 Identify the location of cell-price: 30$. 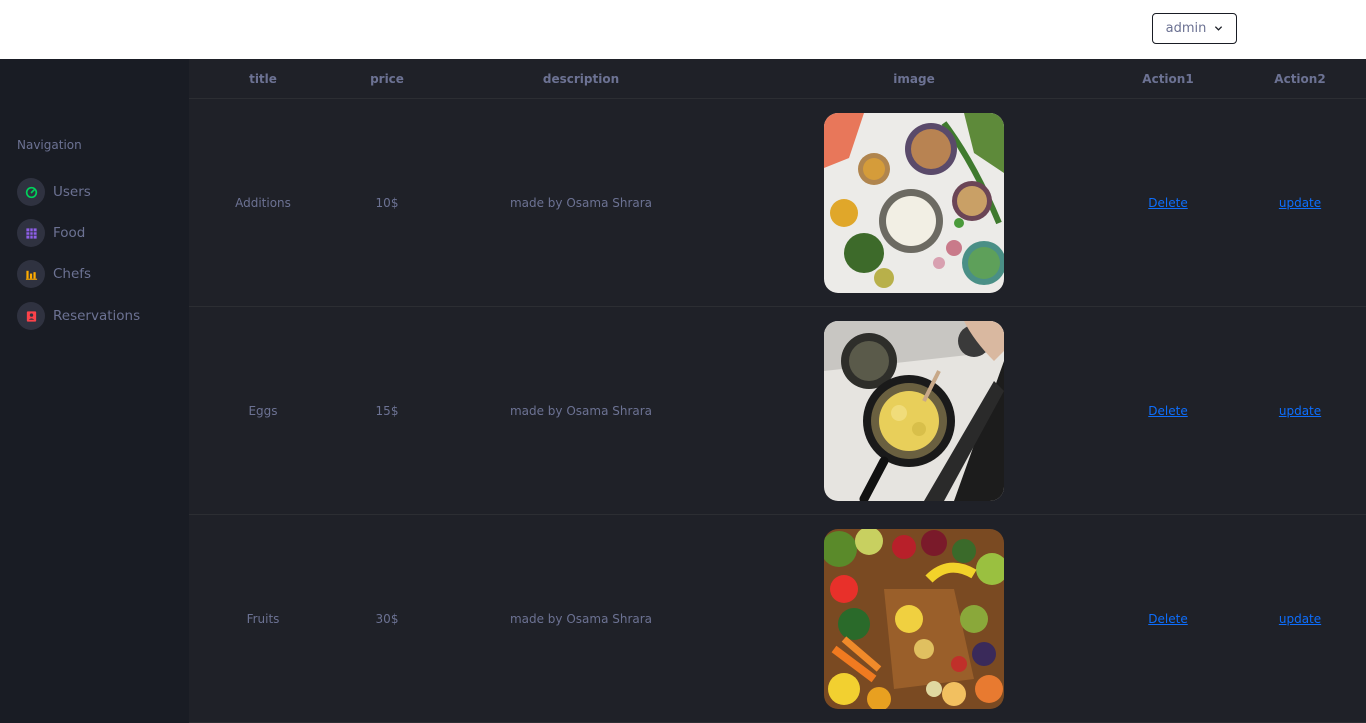
(387, 619).